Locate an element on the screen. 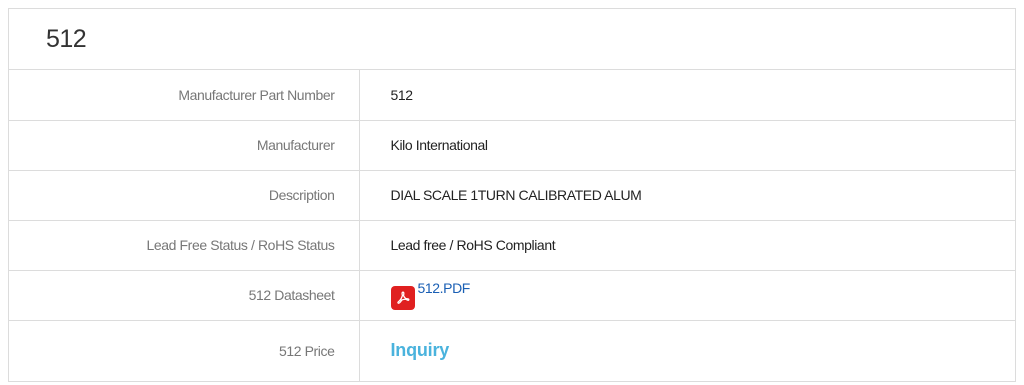 The image size is (1024, 385). spec-value: 512 is located at coordinates (687, 95).